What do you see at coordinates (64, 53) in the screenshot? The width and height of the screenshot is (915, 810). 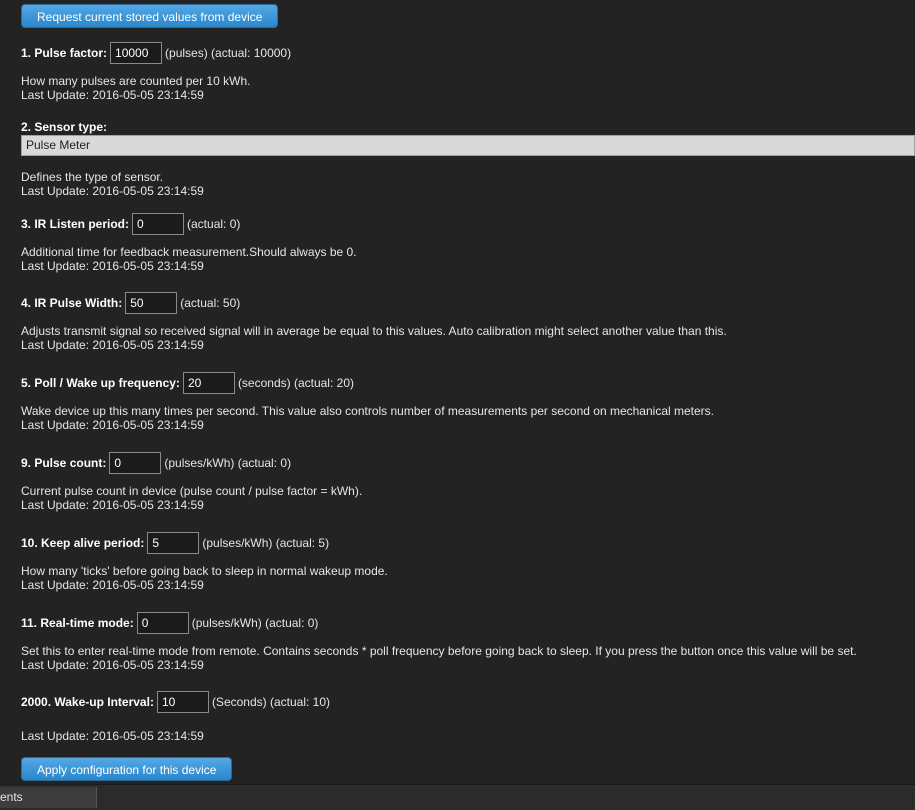 I see `param-label: 1. Pulse factor:` at bounding box center [64, 53].